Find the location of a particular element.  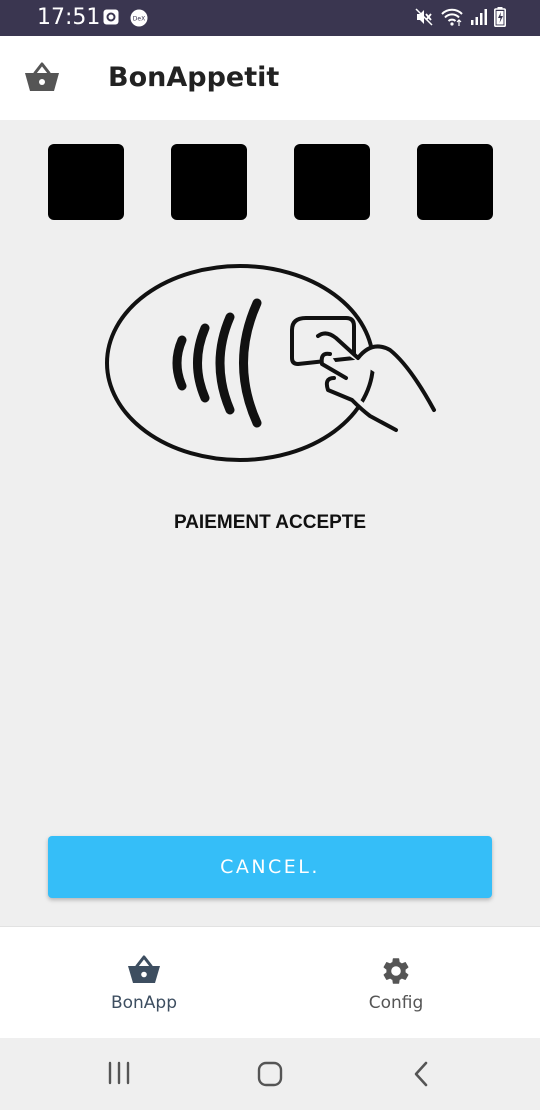

nav-label-bonapp: BonApp is located at coordinates (144, 1003).